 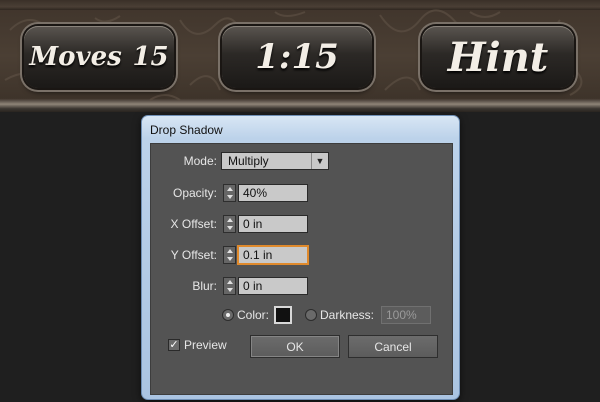 I want to click on ok-button: OK, so click(x=295, y=346).